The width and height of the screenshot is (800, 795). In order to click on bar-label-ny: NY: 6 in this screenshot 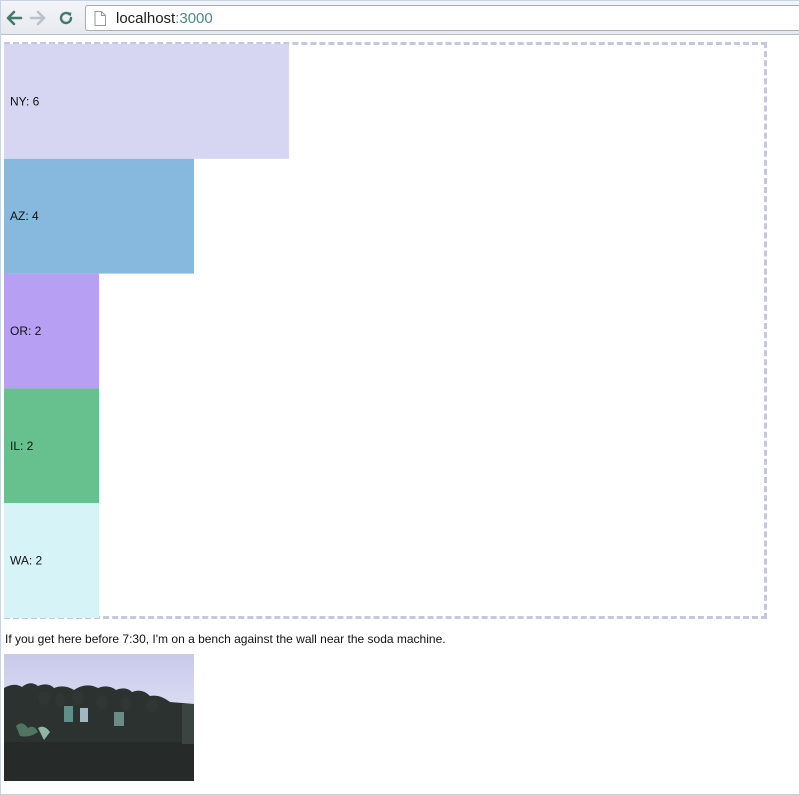, I will do `click(25, 101)`.